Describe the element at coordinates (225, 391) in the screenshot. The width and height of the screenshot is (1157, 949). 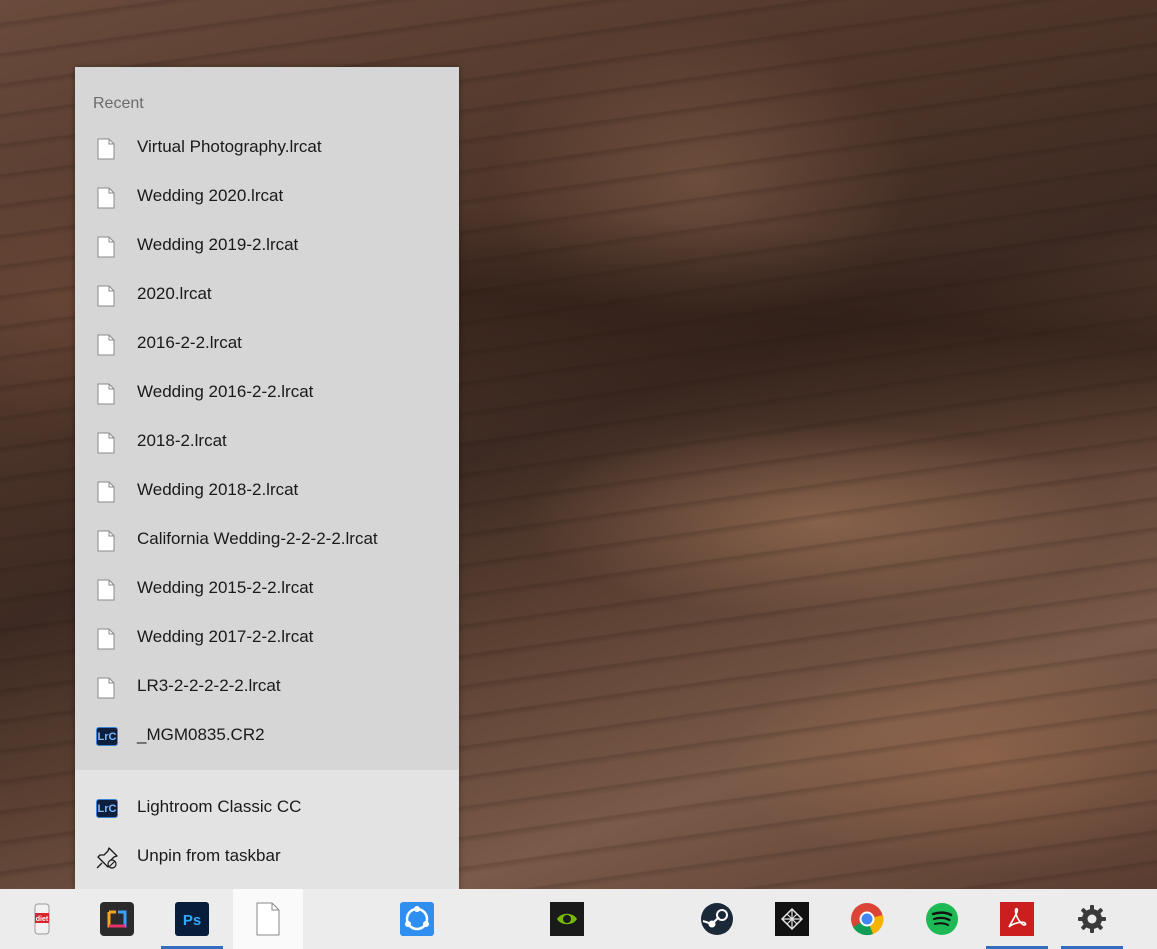
I see `recent-item-label: Wedding 2016-2-2.lrcat` at that location.